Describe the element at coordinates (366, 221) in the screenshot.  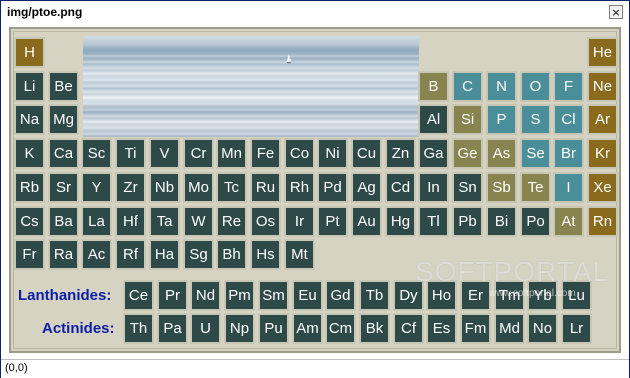
I see `element-au: Au` at that location.